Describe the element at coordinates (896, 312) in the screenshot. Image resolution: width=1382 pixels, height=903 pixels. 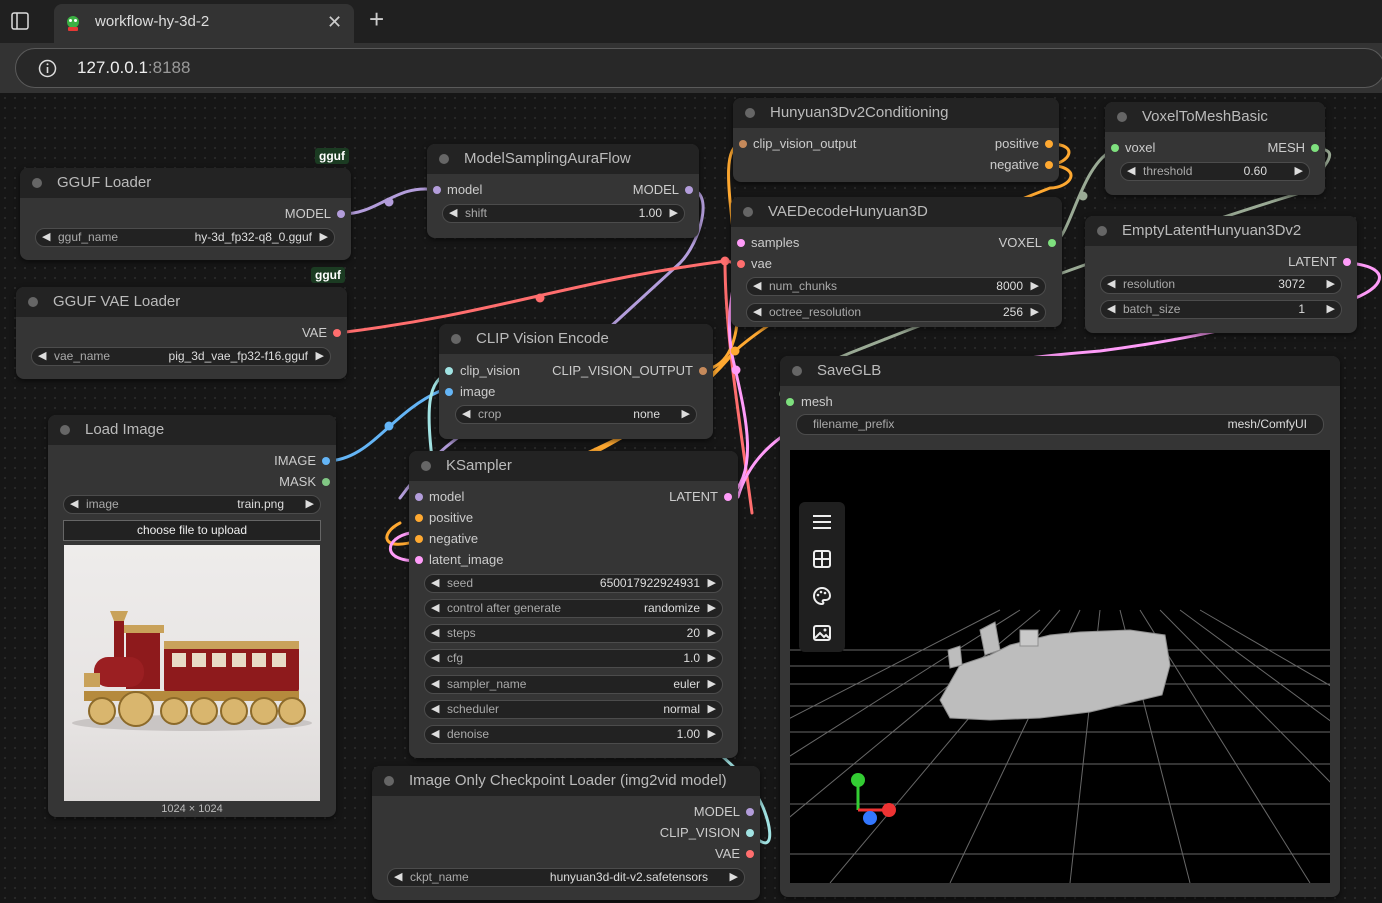
I see `octree-resolution-widget: ◀ octree_resolution 256 ▶` at that location.